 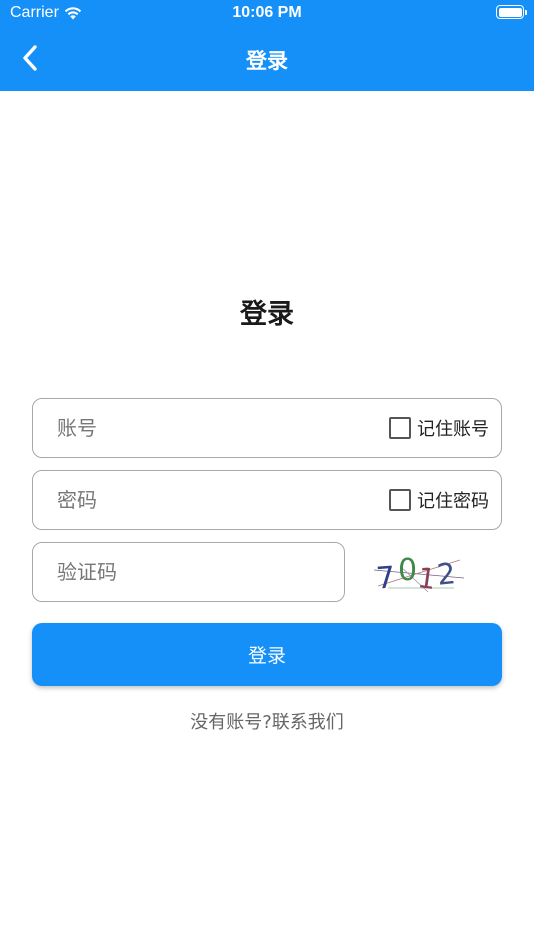 What do you see at coordinates (526, 12) in the screenshot?
I see `battery-nub` at bounding box center [526, 12].